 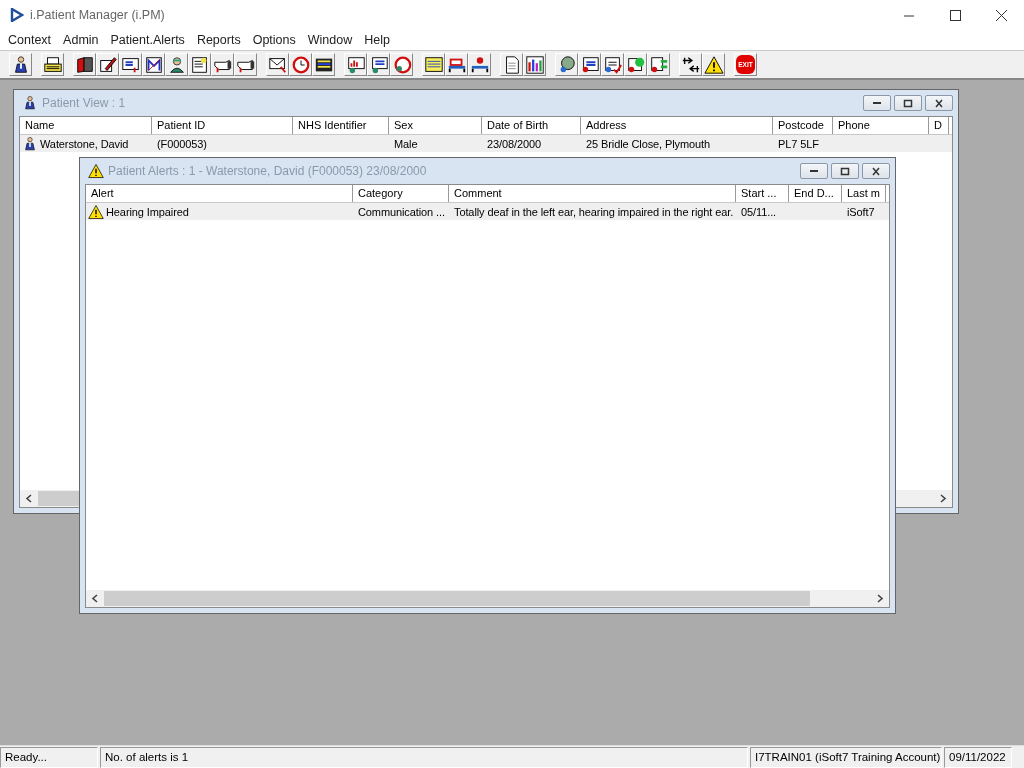 I want to click on bar-chart-icon, so click(x=534, y=64).